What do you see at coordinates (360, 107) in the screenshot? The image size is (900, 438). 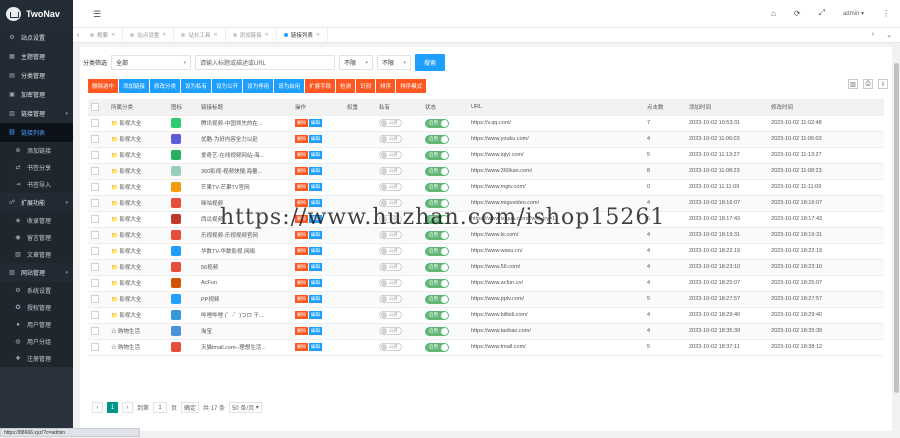 I see `column-header: 权重` at bounding box center [360, 107].